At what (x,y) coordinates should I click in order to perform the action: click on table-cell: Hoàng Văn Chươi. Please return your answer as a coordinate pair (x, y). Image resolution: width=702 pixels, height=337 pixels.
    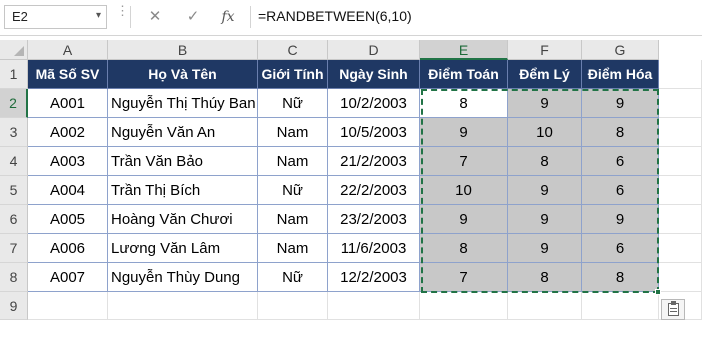
    Looking at the image, I should click on (183, 219).